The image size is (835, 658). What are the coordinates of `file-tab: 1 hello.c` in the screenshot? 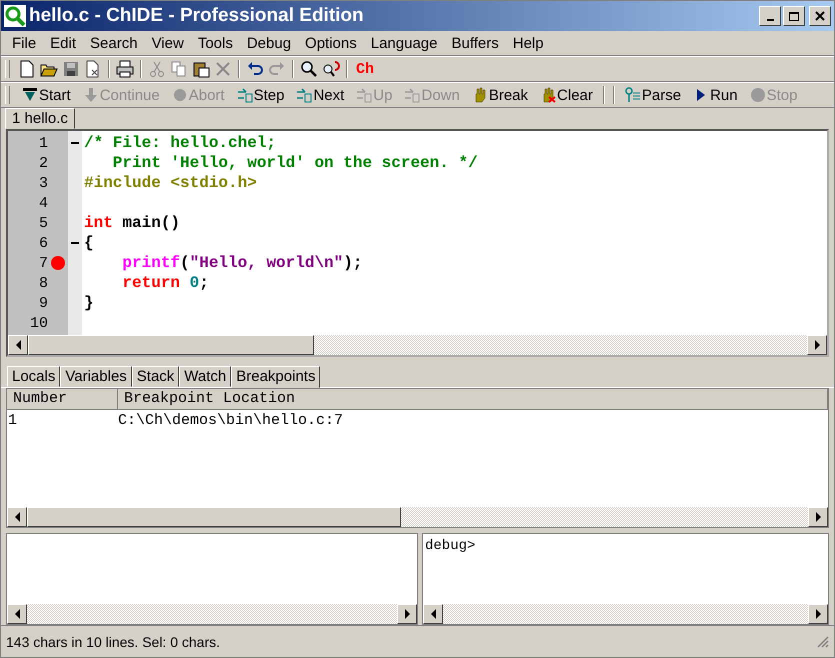 It's located at (40, 118).